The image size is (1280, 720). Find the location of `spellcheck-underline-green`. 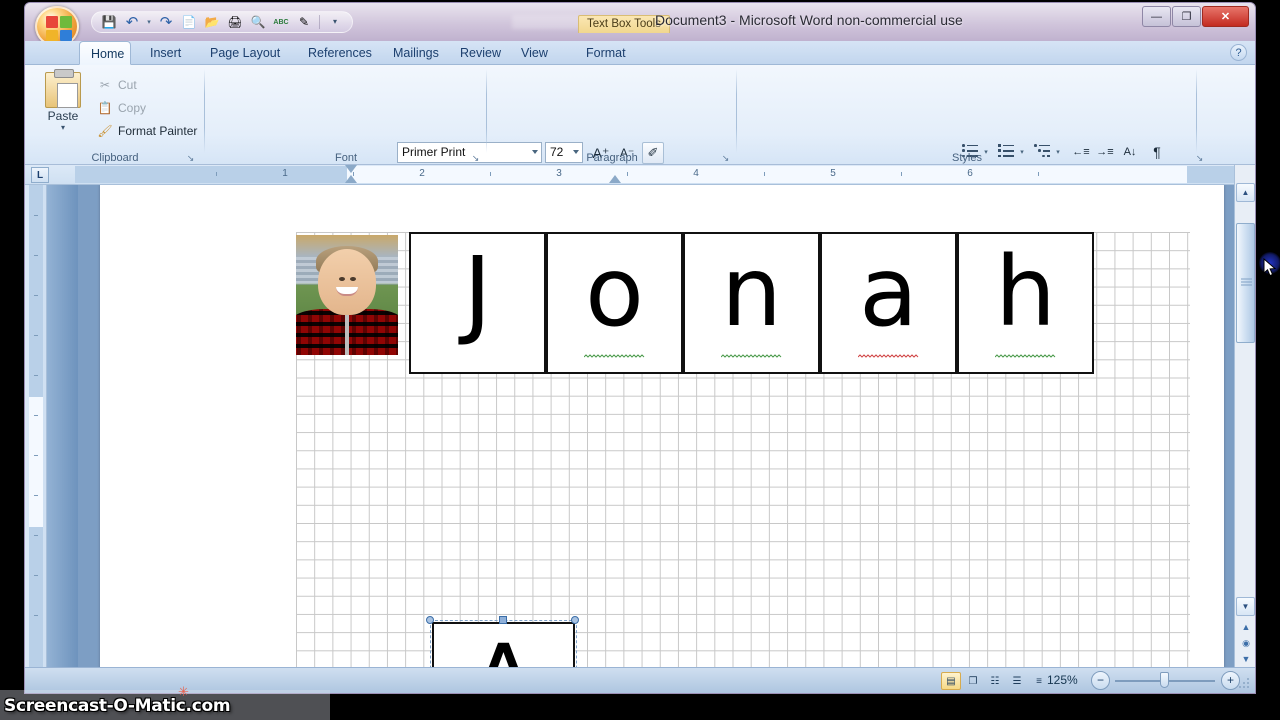

spellcheck-underline-green is located at coordinates (614, 356).